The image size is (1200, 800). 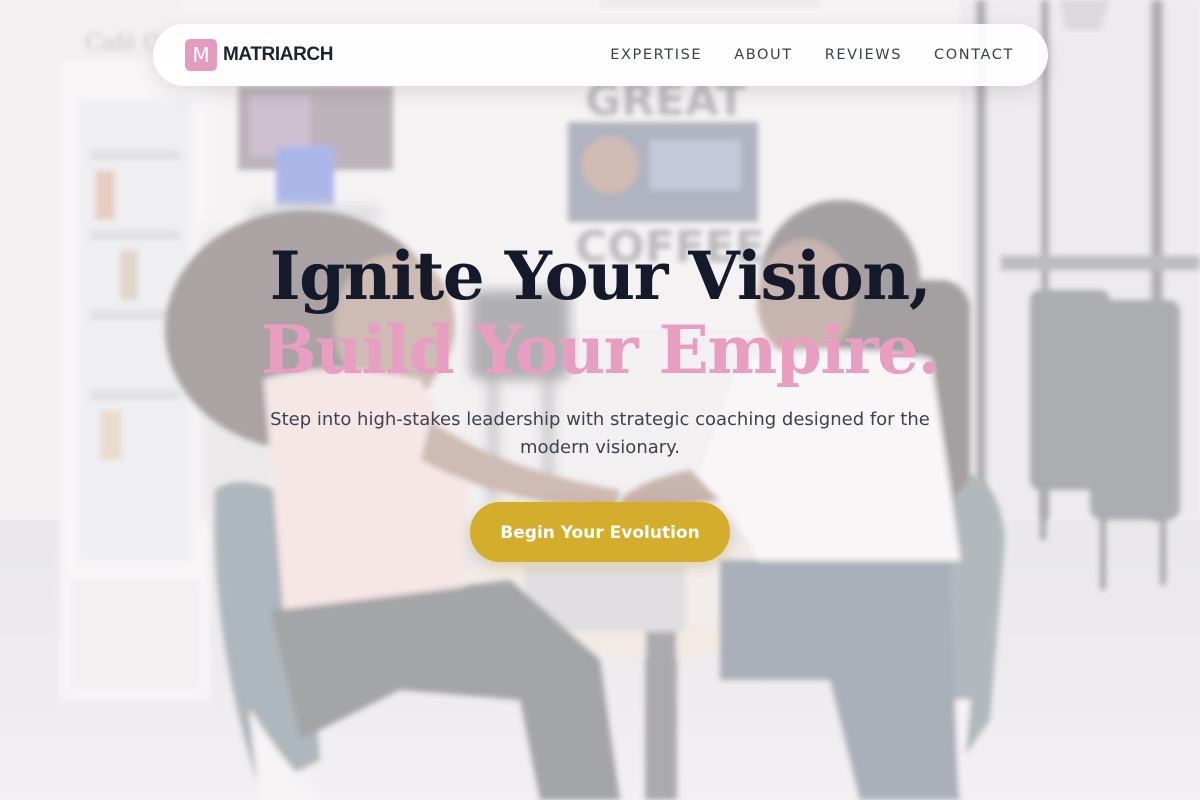 I want to click on hero-headline-line2: Build Your Empire., so click(x=600, y=350).